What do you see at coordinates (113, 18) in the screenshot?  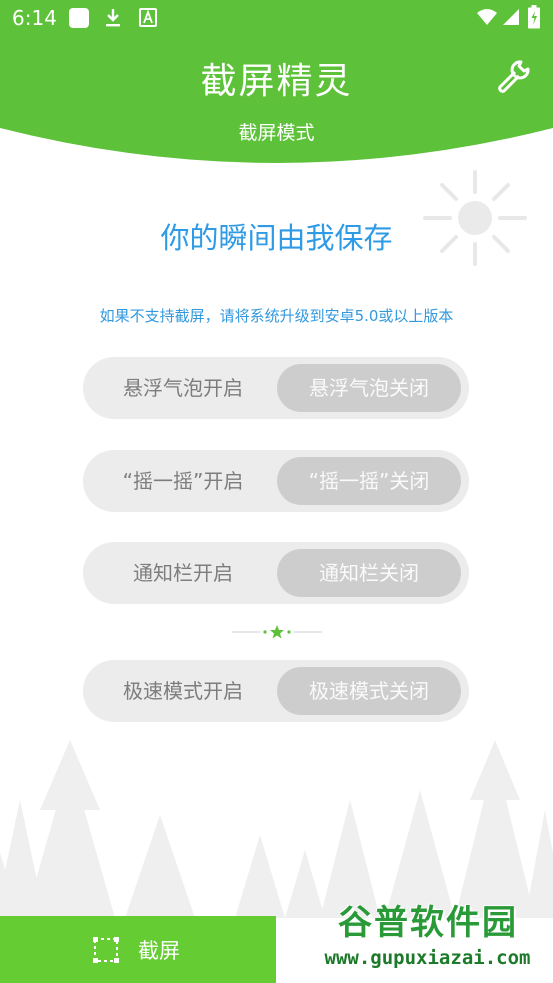 I see `download-icon` at bounding box center [113, 18].